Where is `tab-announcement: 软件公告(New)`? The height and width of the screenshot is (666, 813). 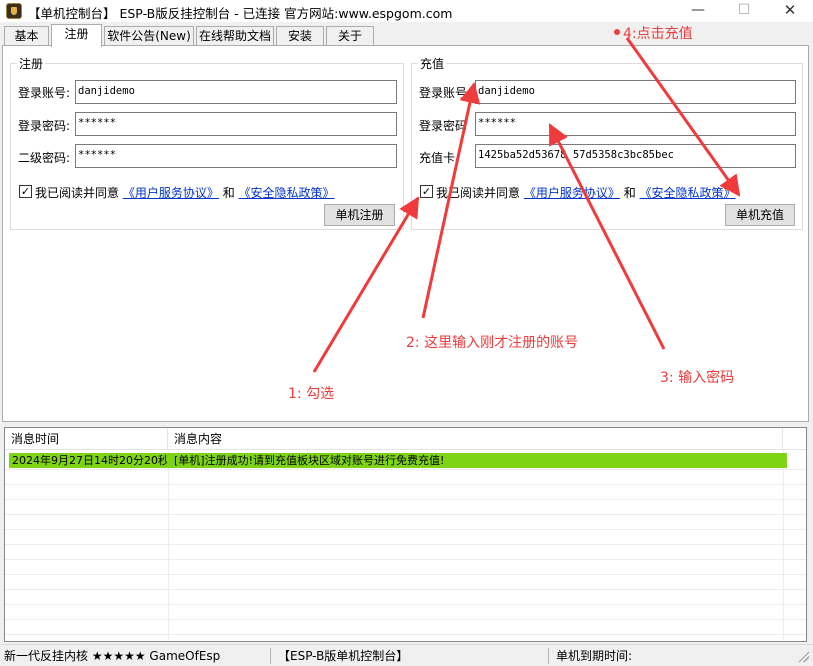 tab-announcement: 软件公告(New) is located at coordinates (149, 36).